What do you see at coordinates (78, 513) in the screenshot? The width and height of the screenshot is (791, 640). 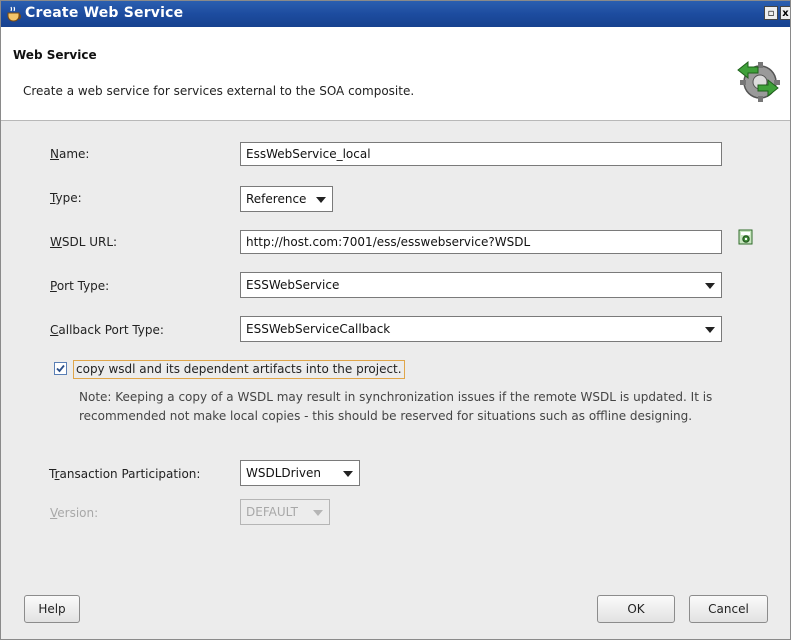 I see `version-label-text: ersion:` at bounding box center [78, 513].